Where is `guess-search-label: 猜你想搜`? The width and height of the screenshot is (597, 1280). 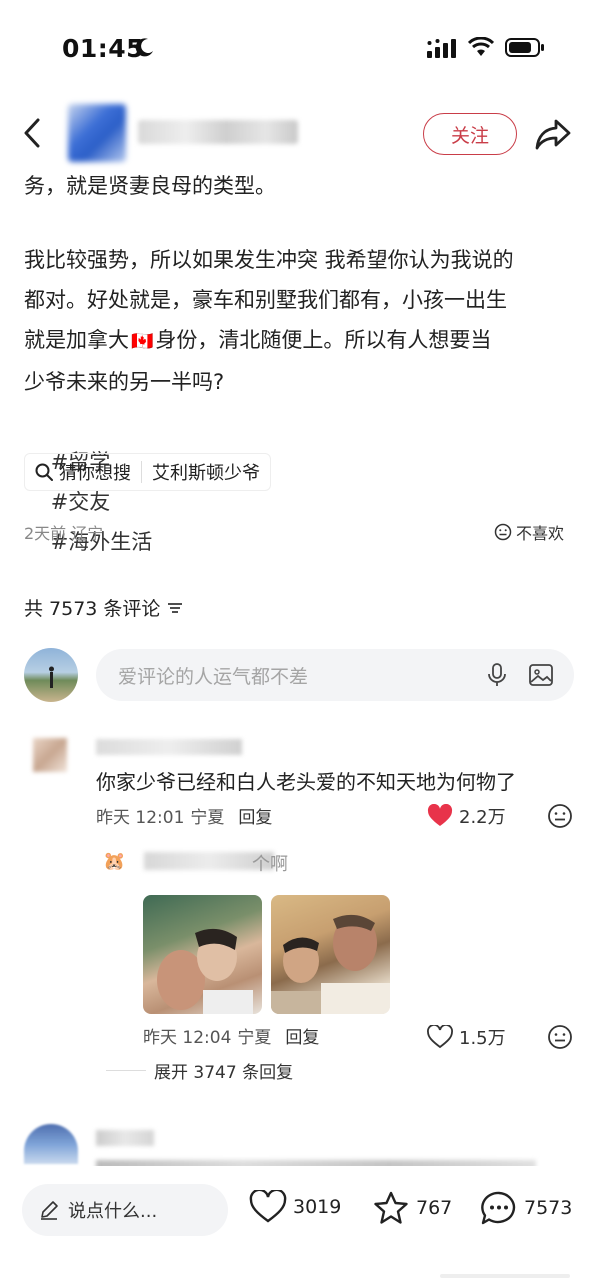 guess-search-label: 猜你想搜 is located at coordinates (83, 472).